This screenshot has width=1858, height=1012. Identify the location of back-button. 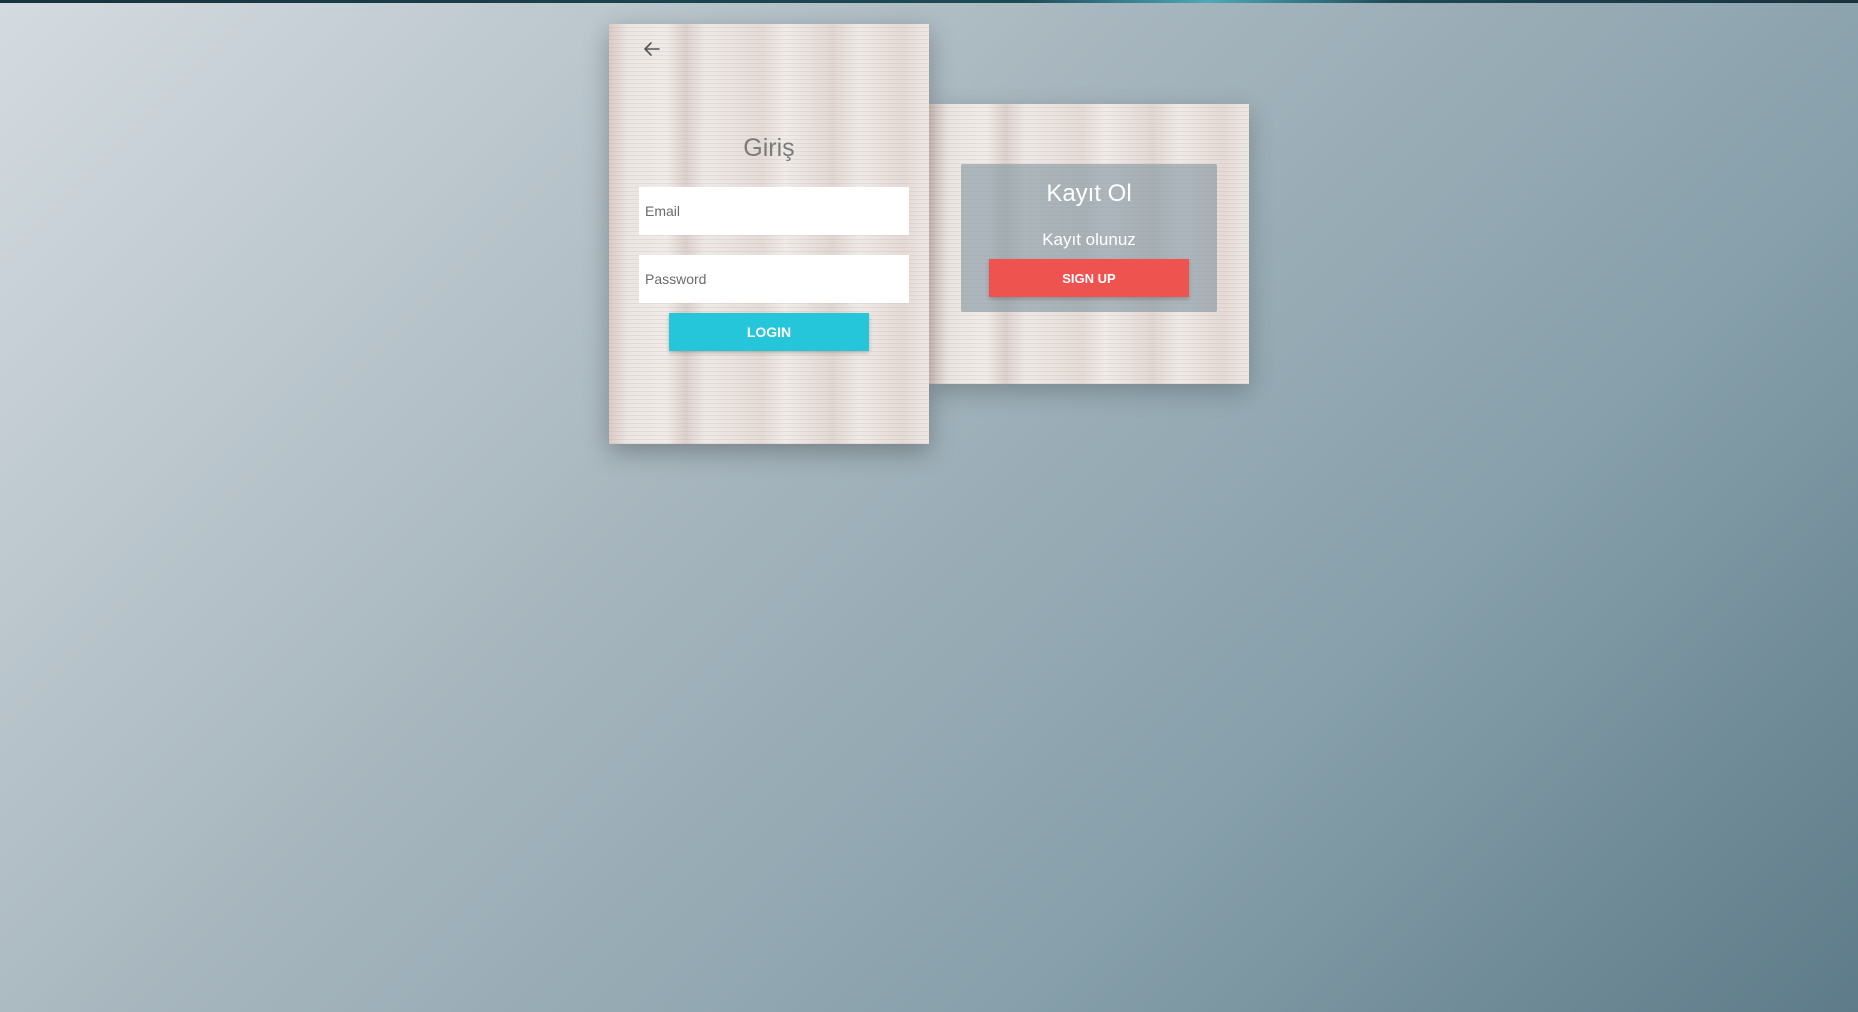
(652, 49).